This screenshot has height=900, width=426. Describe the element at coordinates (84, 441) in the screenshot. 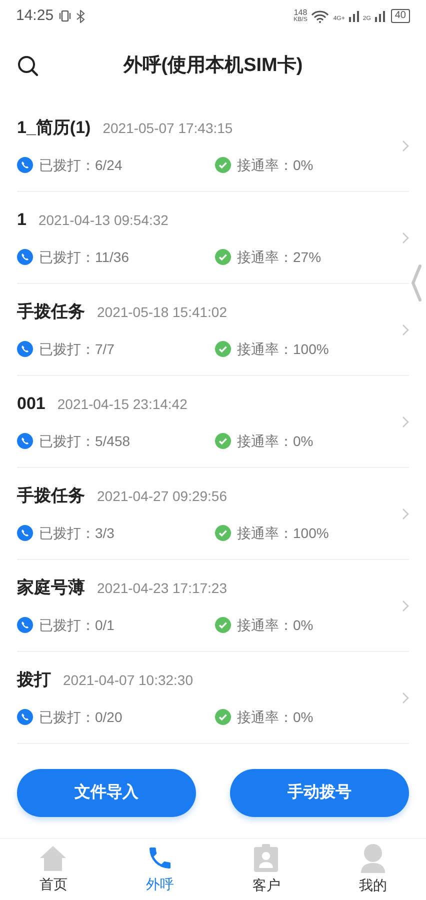

I see `dialed-count: 已拨打：5/458` at that location.